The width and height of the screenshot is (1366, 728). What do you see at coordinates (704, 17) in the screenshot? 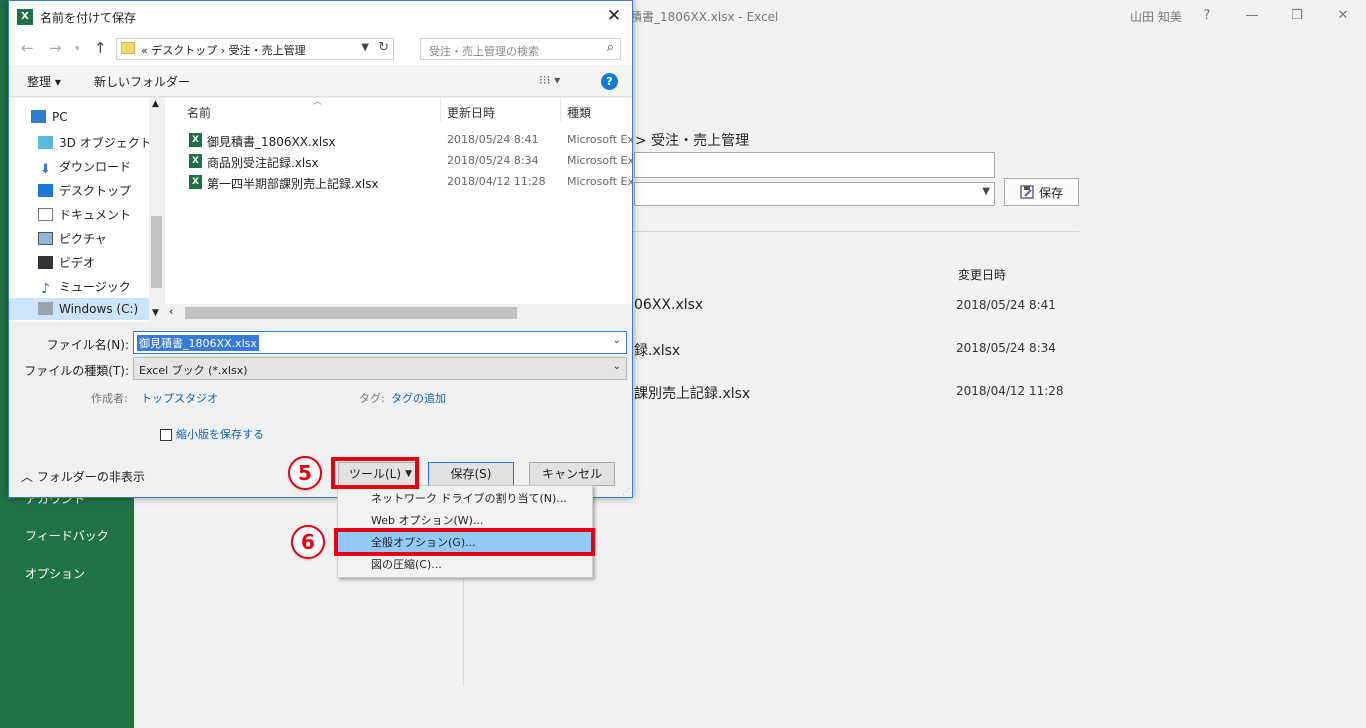
I see `window-title: 積書_1806XX.xlsx - Excel` at bounding box center [704, 17].